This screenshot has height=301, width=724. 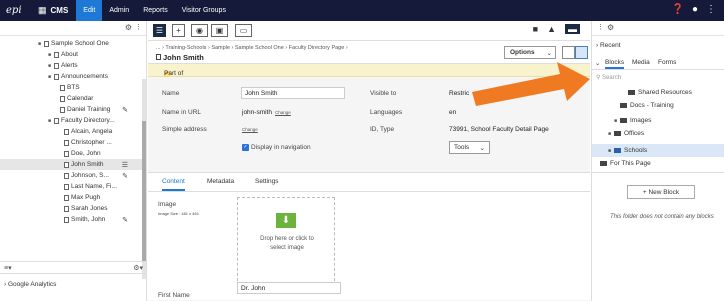 I want to click on tools-button: Tools ⌄, so click(x=469, y=147).